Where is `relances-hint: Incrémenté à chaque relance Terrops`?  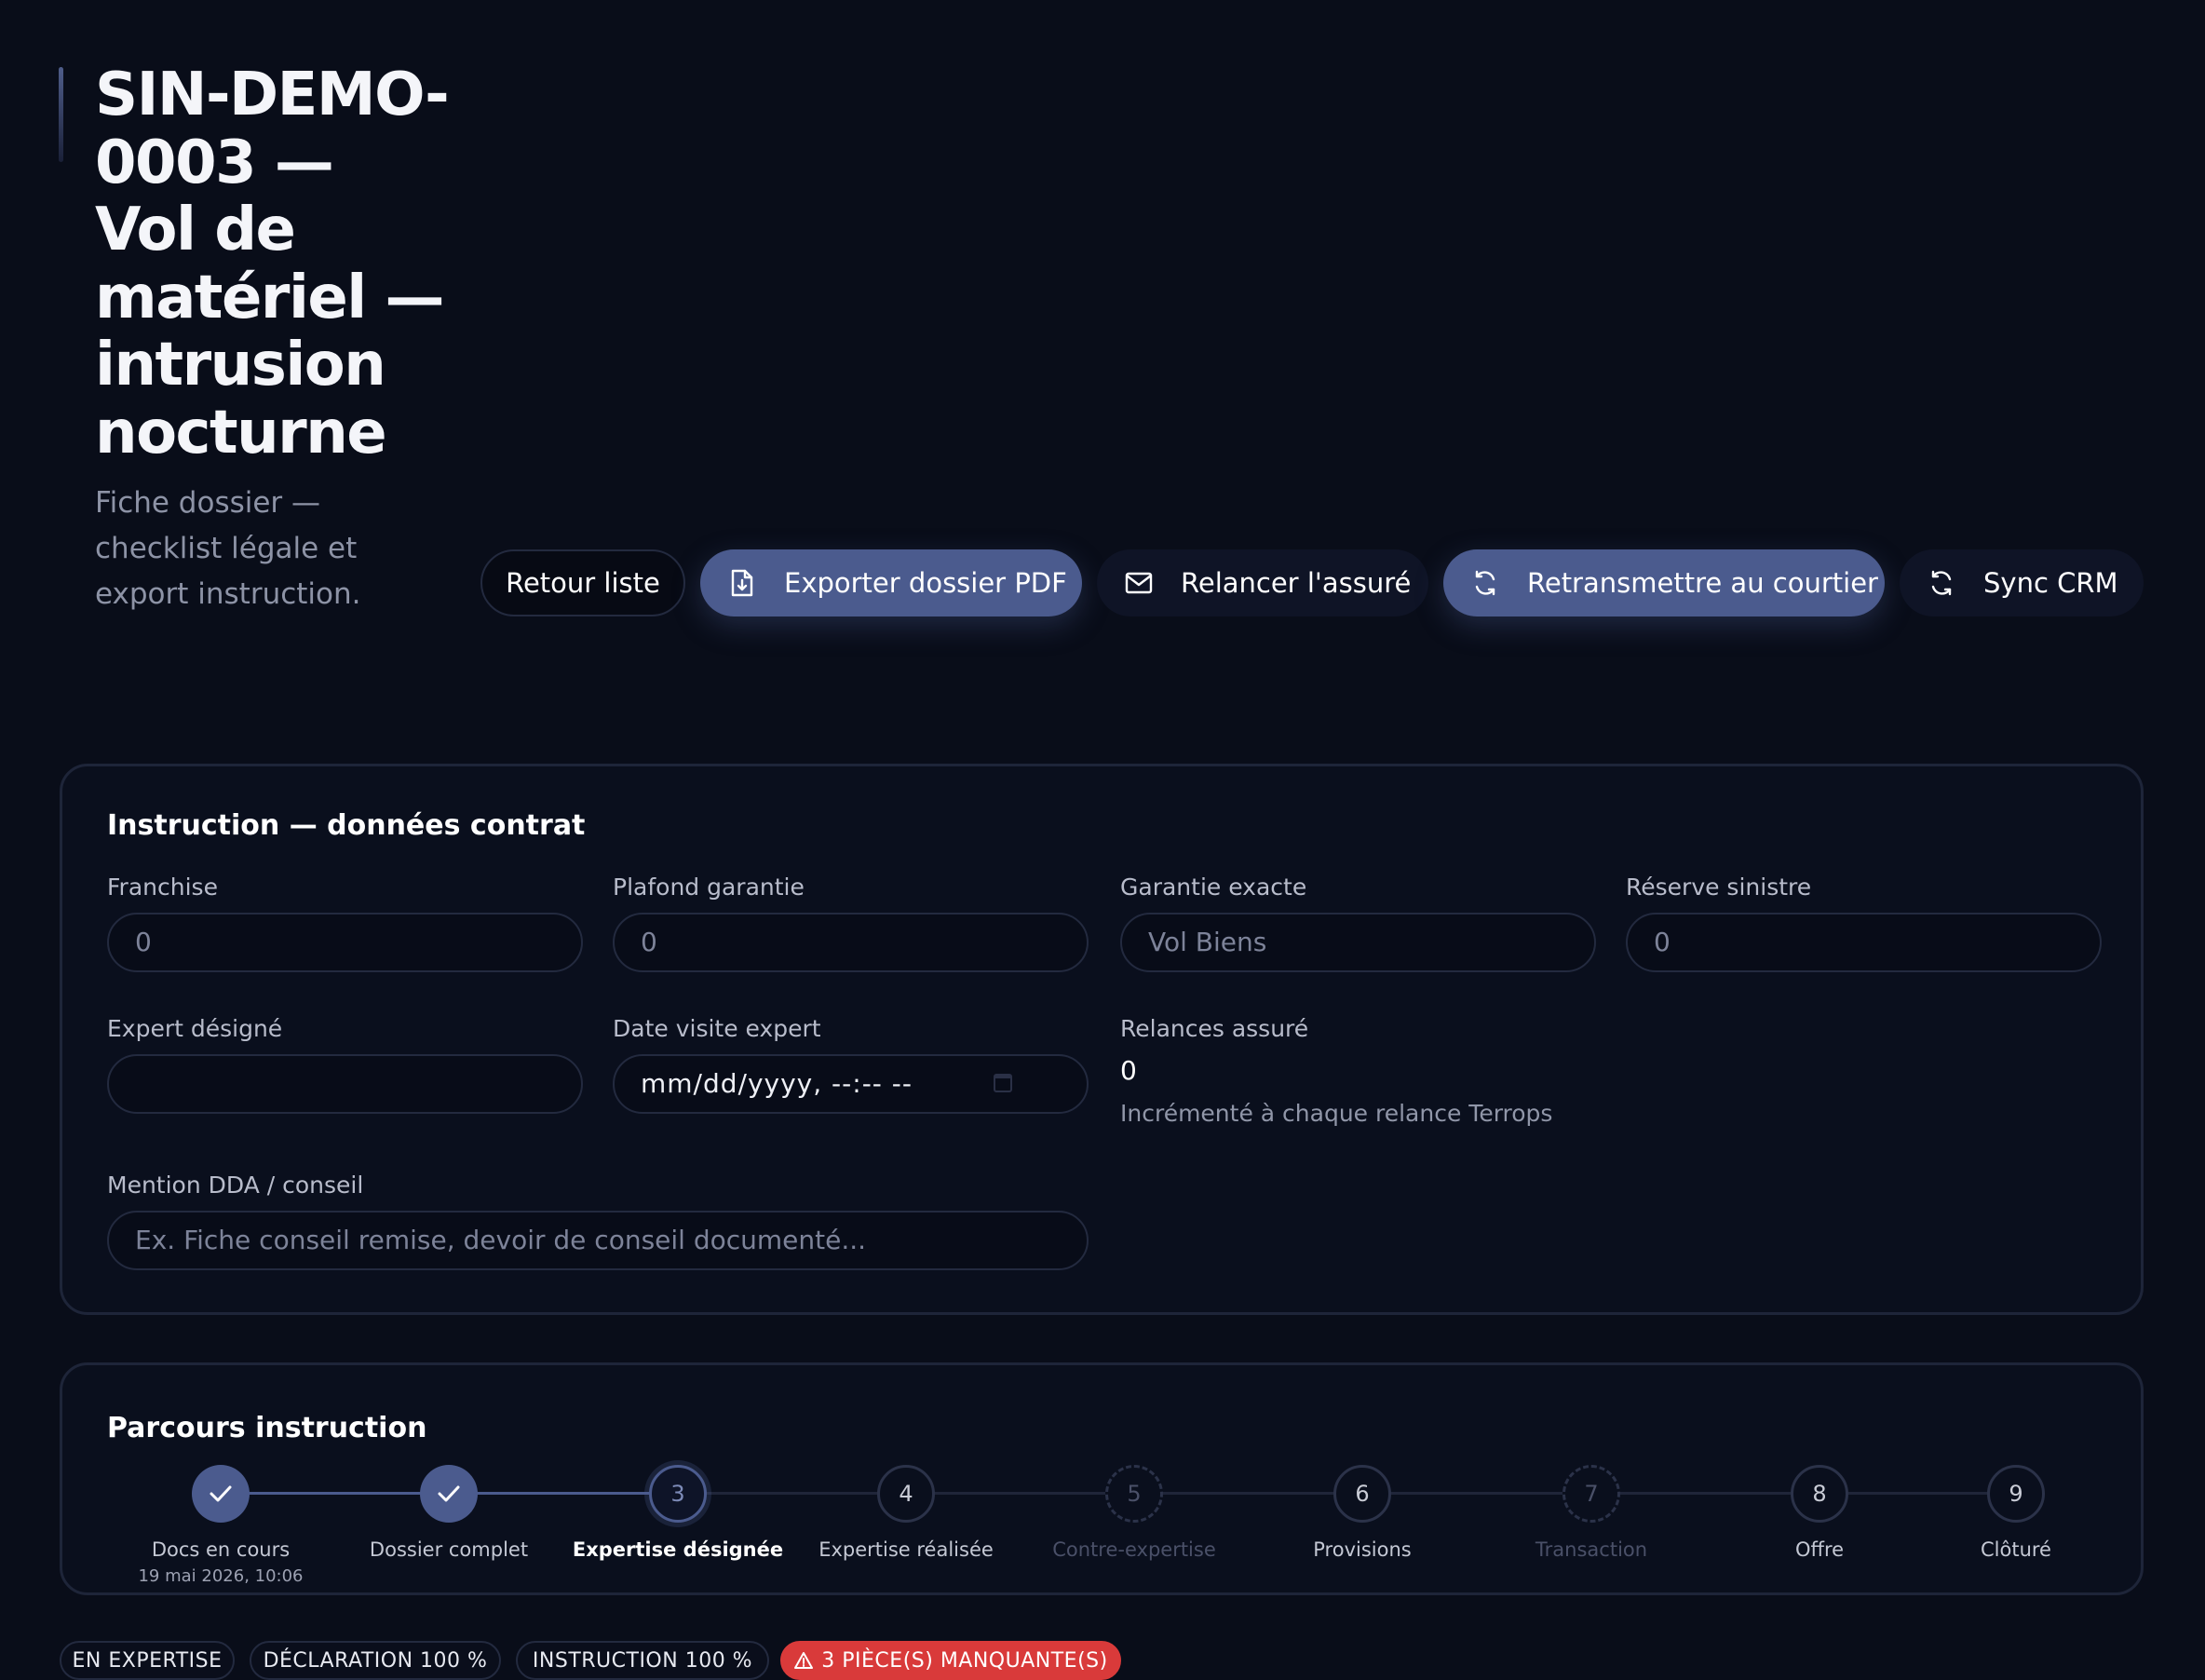
relances-hint: Incrémenté à chaque relance Terrops is located at coordinates (1337, 1113).